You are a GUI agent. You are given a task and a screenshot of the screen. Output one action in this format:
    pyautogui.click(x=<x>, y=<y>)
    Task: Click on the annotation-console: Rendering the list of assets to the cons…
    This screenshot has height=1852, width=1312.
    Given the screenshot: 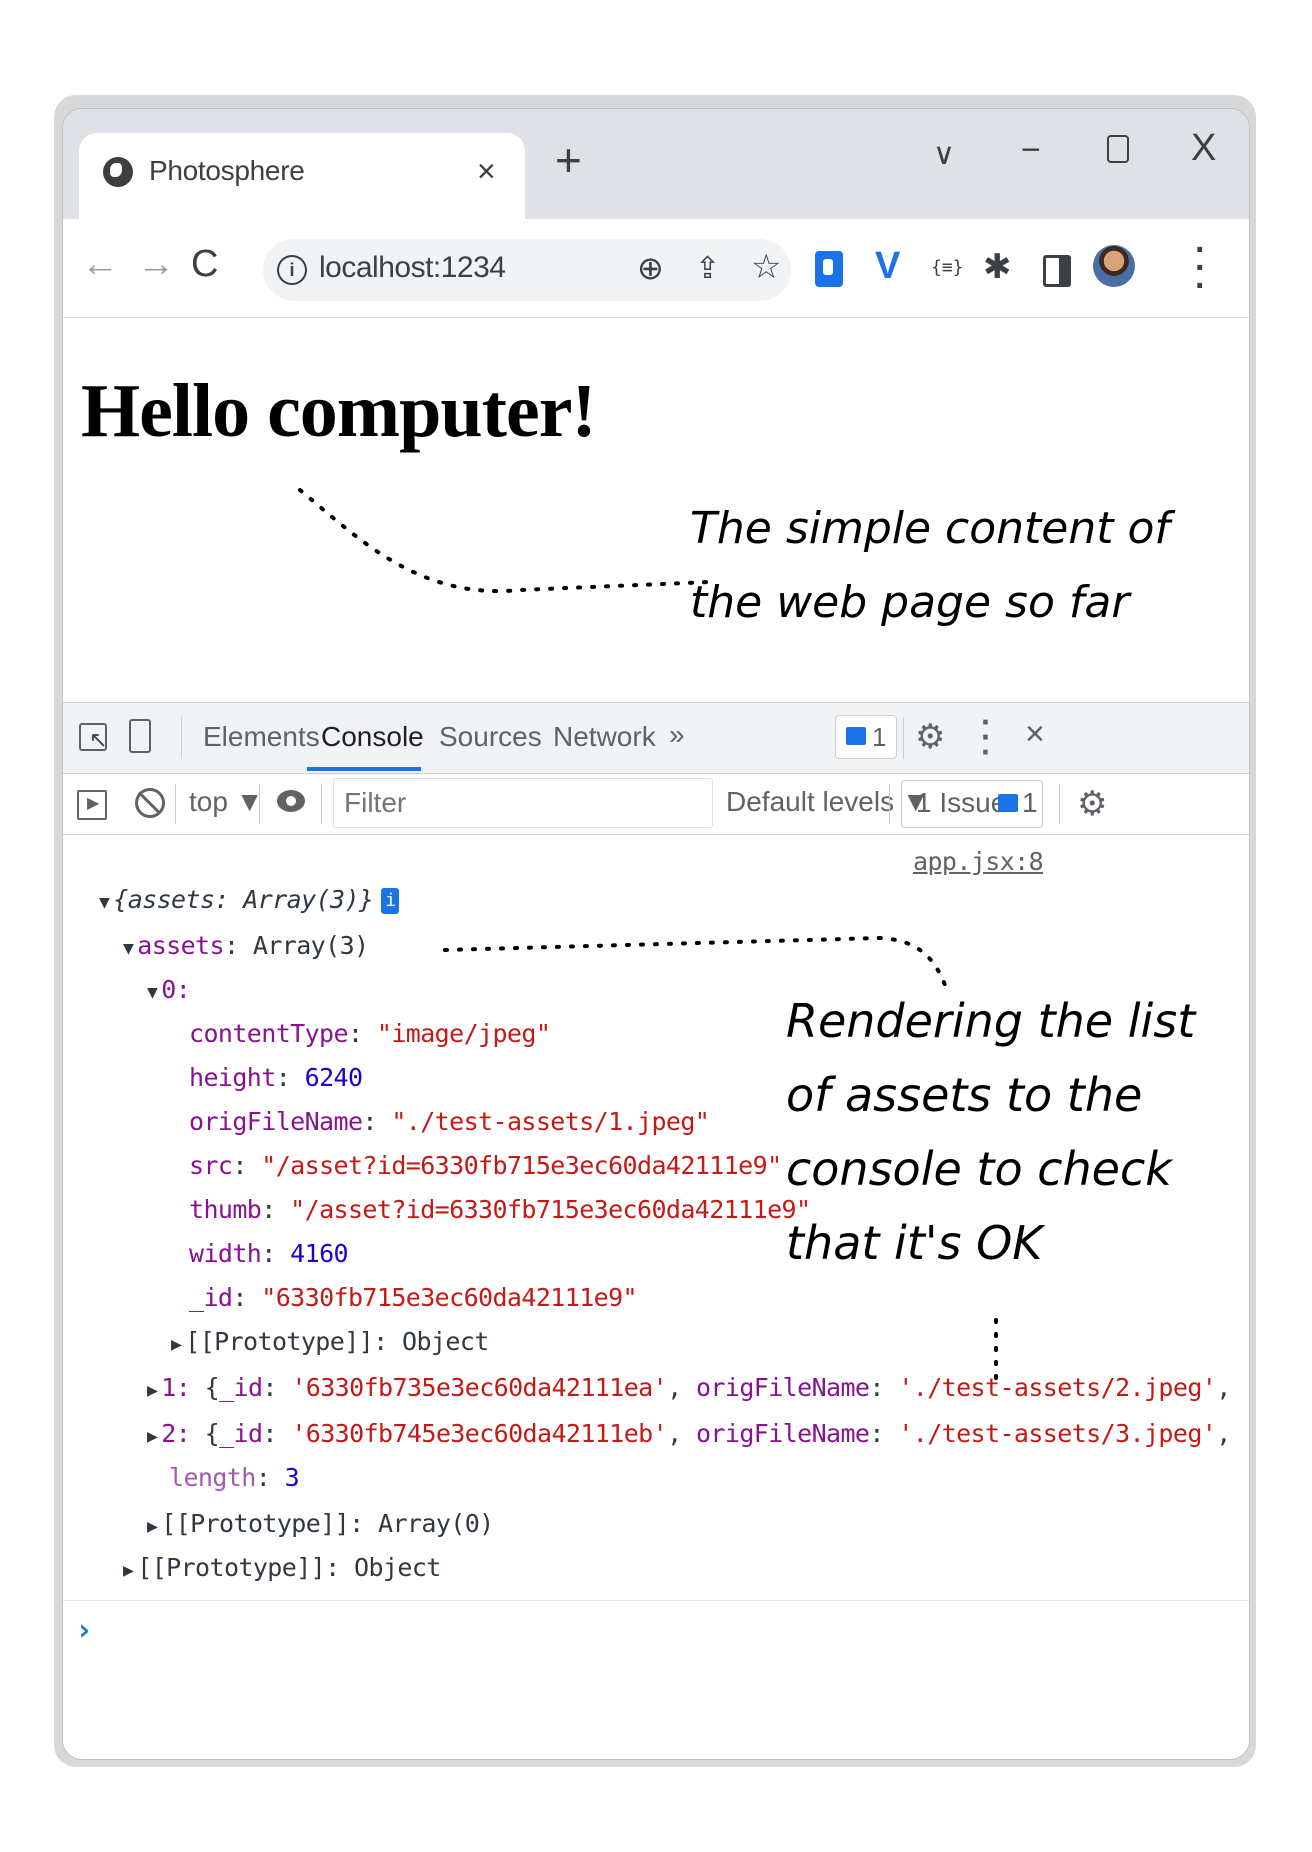 What is the action you would take?
    pyautogui.click(x=991, y=1132)
    